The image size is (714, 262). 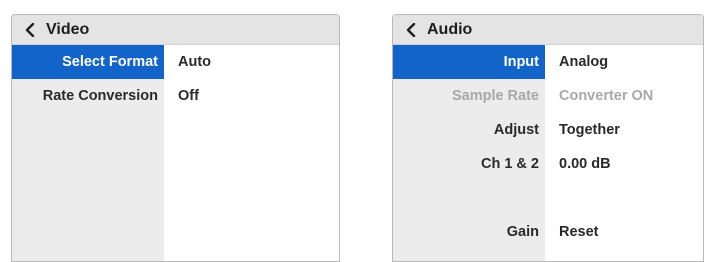 I want to click on setting-value: Analog, so click(x=584, y=62).